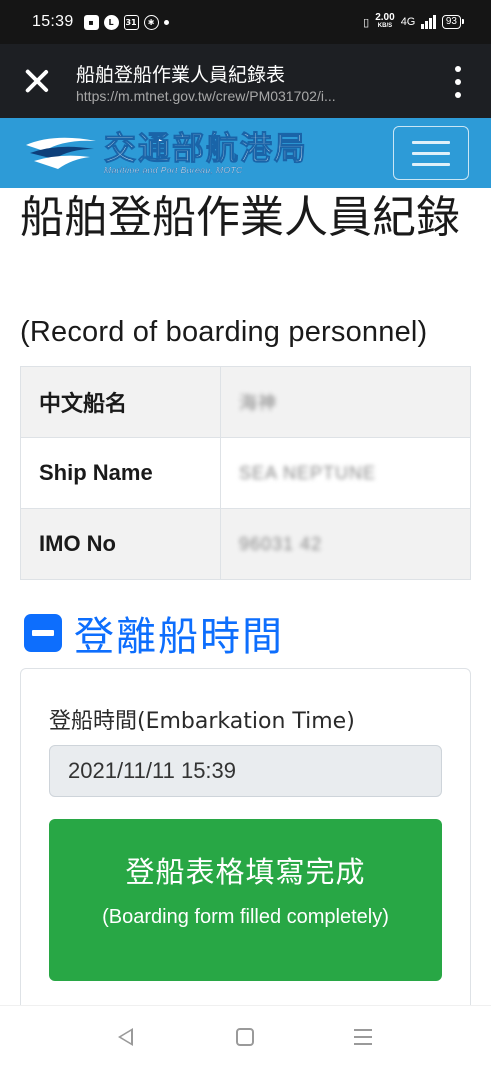 The height and width of the screenshot is (1065, 491). I want to click on site-header: 交通部航港局 Maritime and Port Bureau, MOTC, so click(245, 153).